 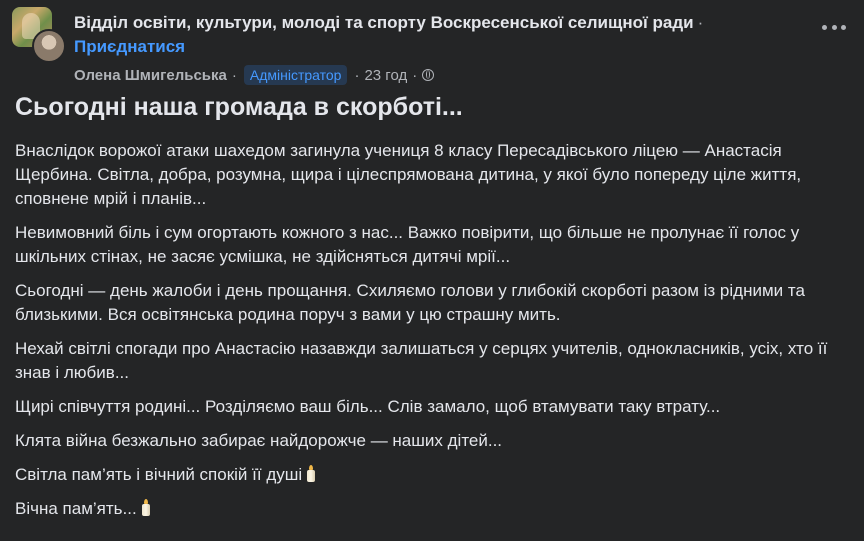 I want to click on join-group-link: Приєднатися, so click(x=129, y=47).